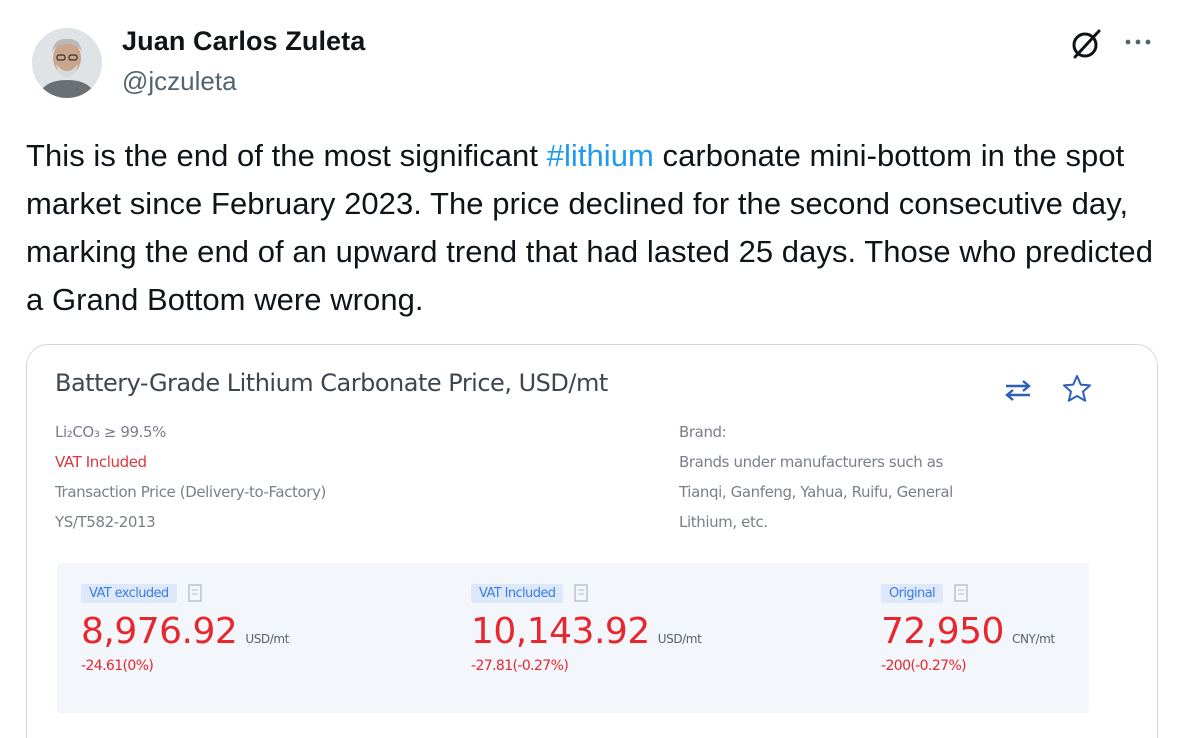 Image resolution: width=1184 pixels, height=738 pixels. I want to click on tag-original: Original, so click(912, 593).